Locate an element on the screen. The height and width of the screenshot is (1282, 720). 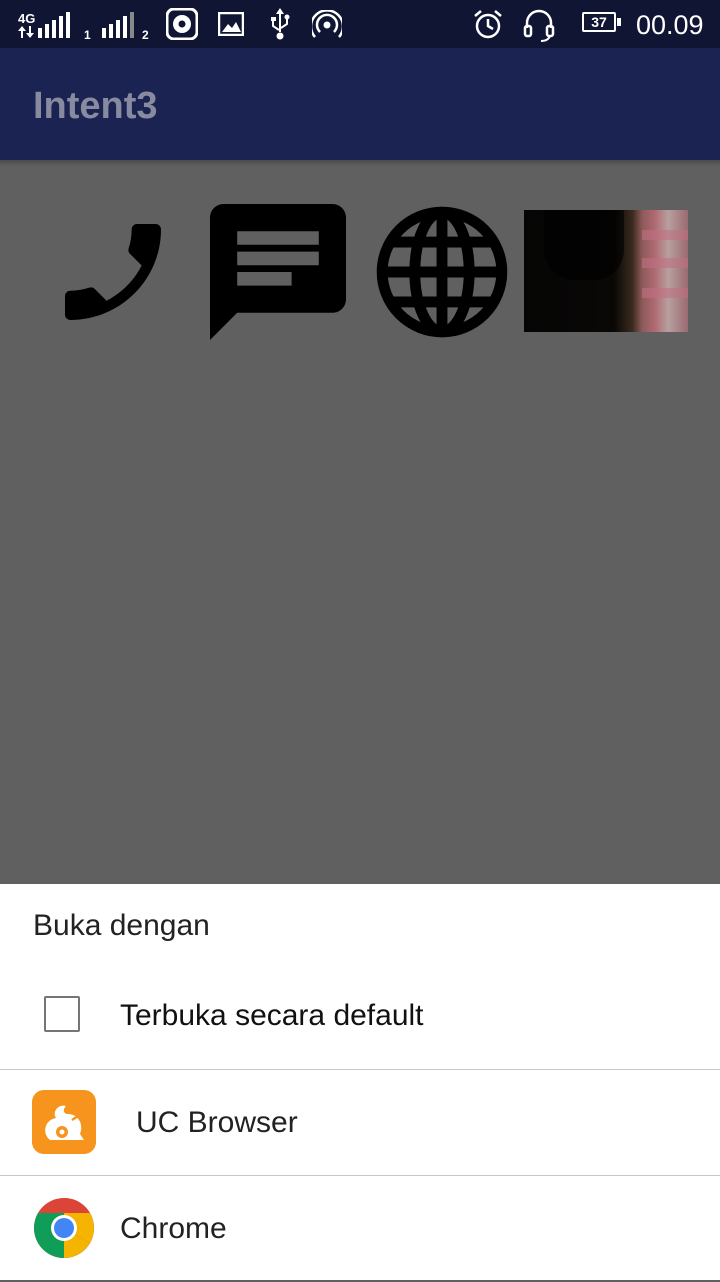
app-bar: Intent3 is located at coordinates (360, 104).